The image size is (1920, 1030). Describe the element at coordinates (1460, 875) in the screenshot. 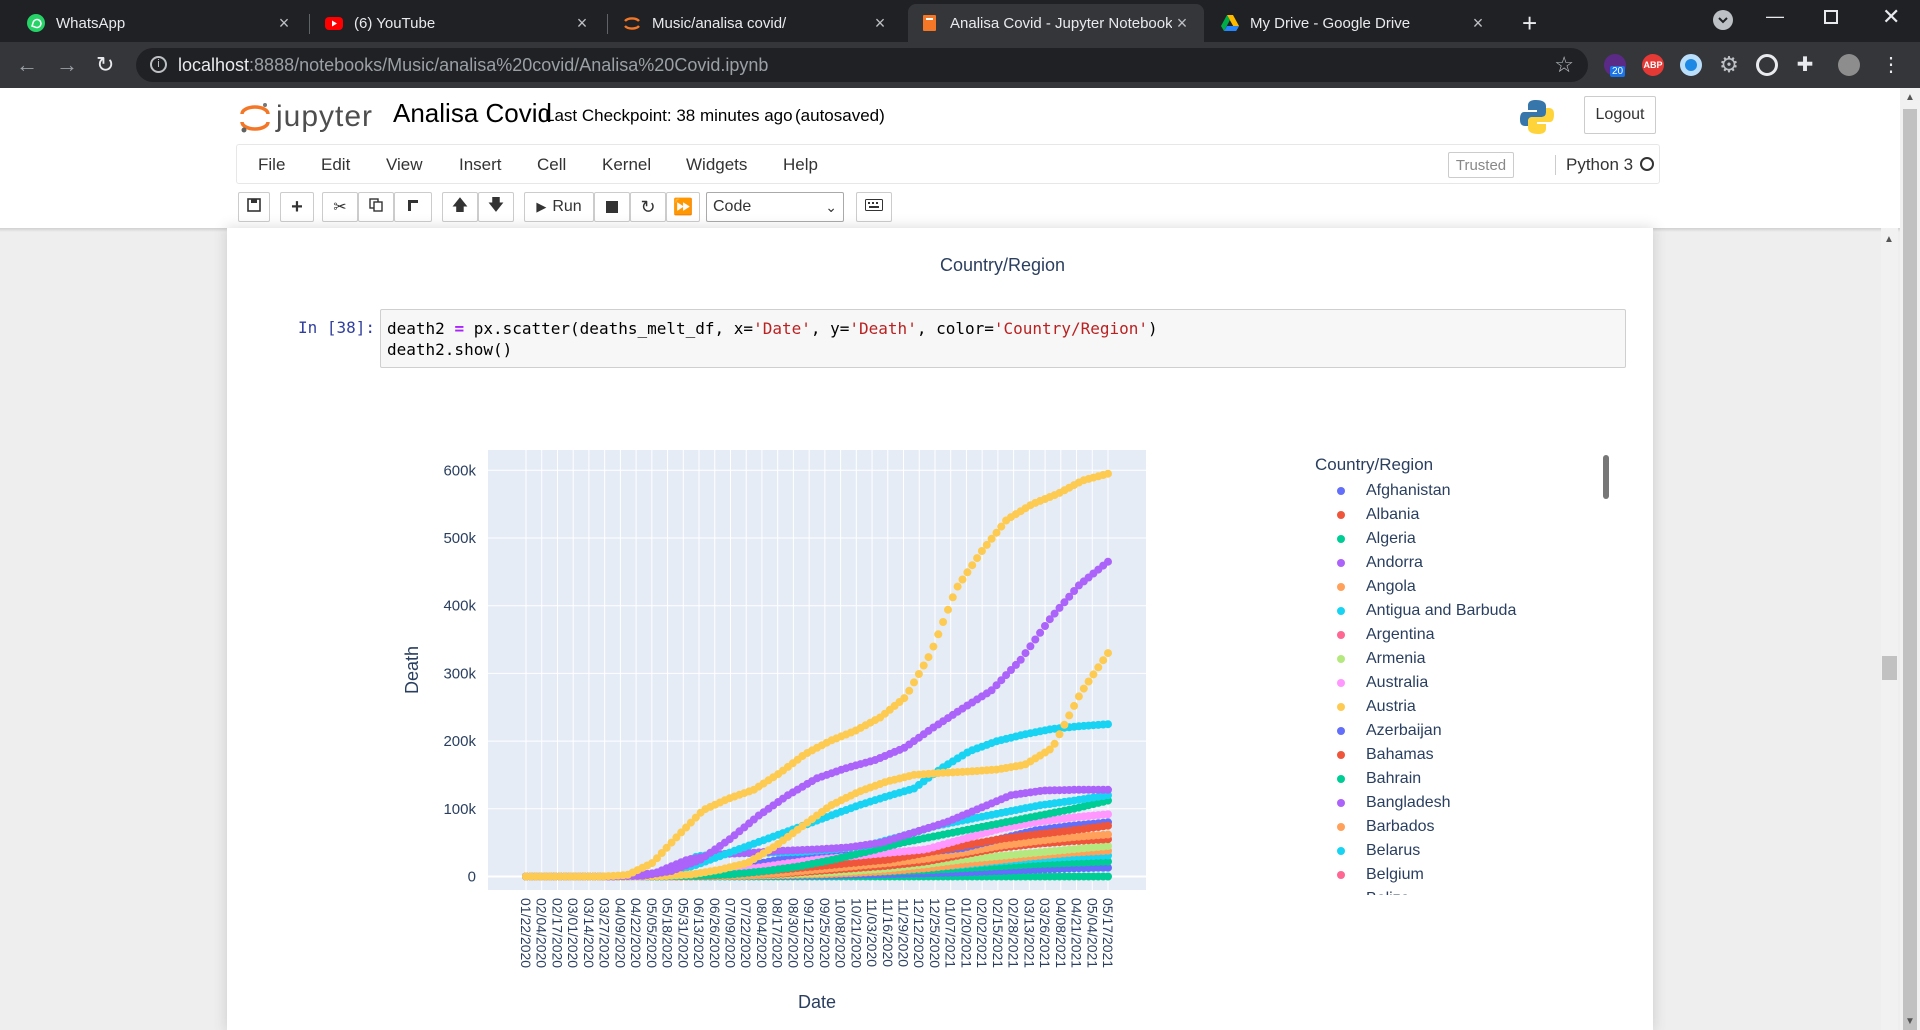

I see `legend-item: Belgium` at that location.